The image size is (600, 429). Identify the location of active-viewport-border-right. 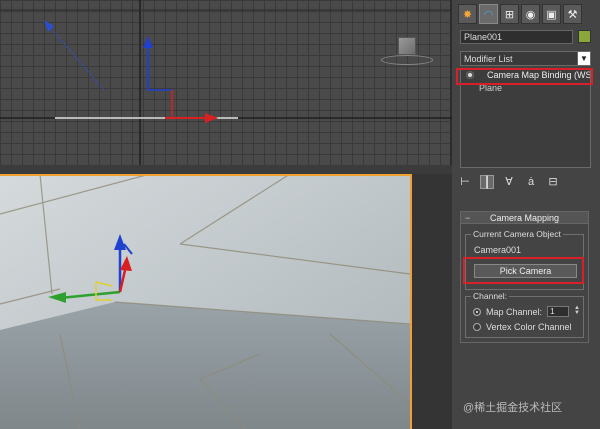
(431, 301).